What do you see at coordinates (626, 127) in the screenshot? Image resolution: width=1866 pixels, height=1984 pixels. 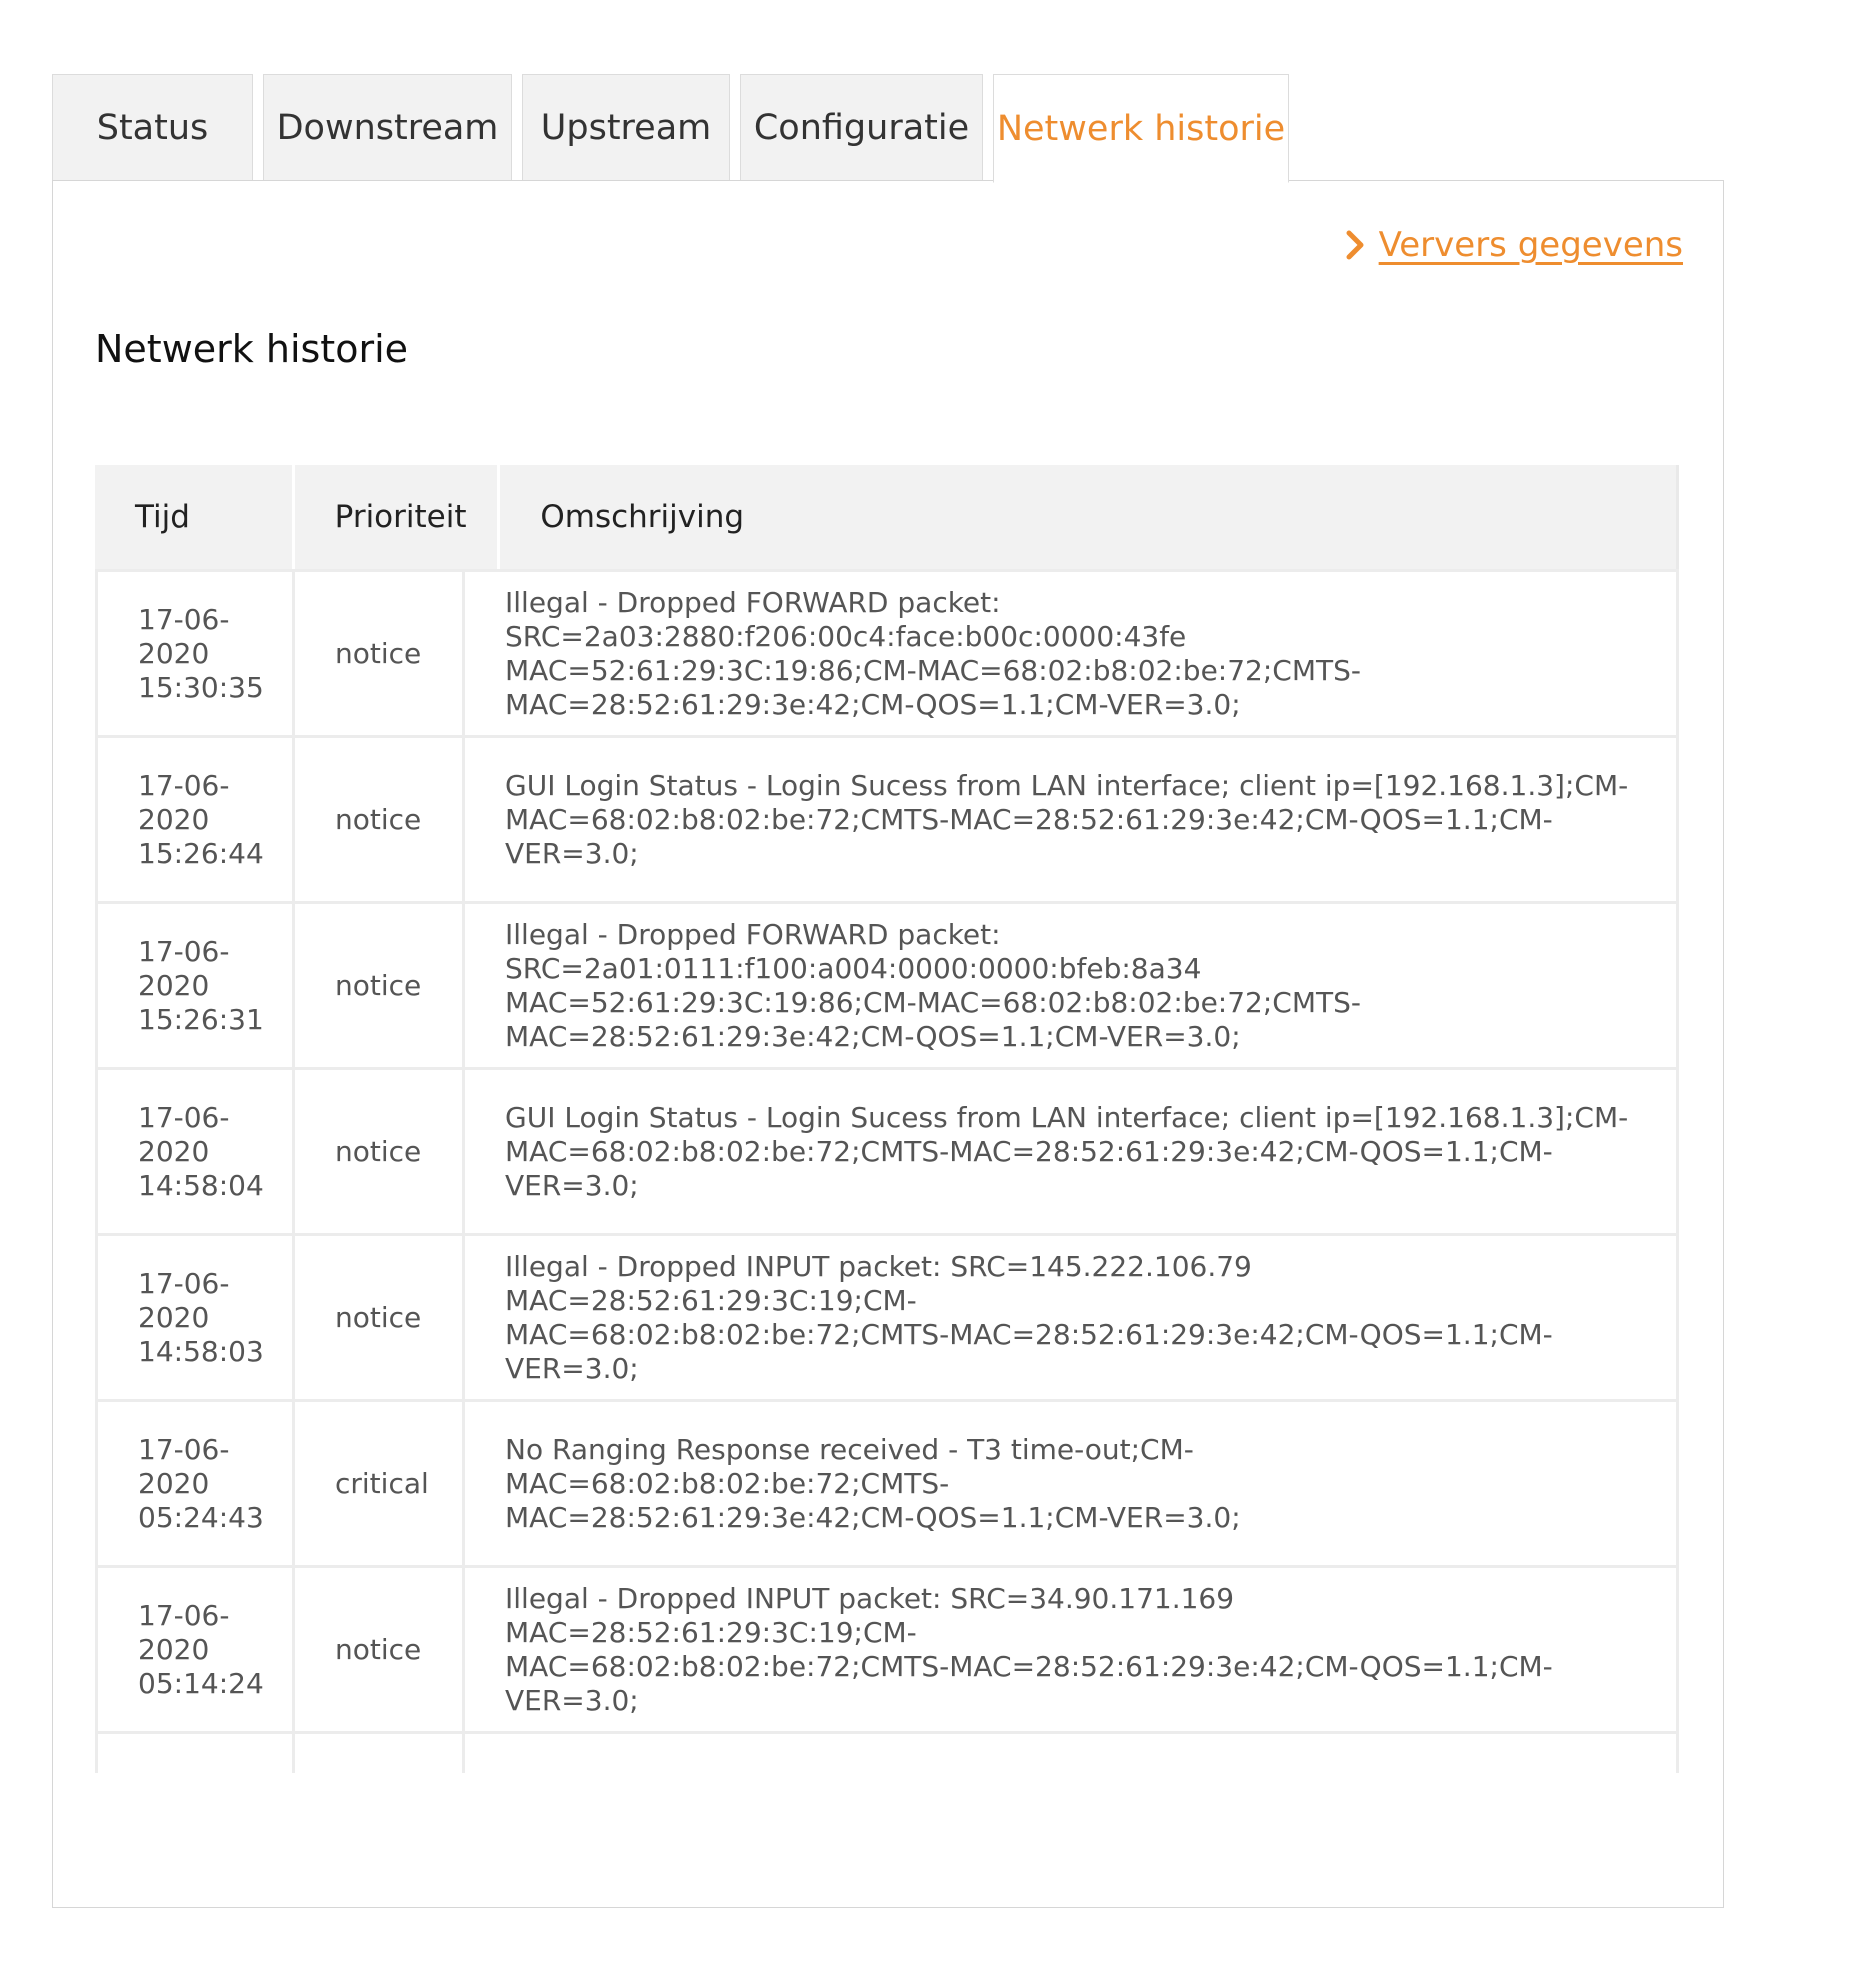 I see `tab-upstream: Upstream` at bounding box center [626, 127].